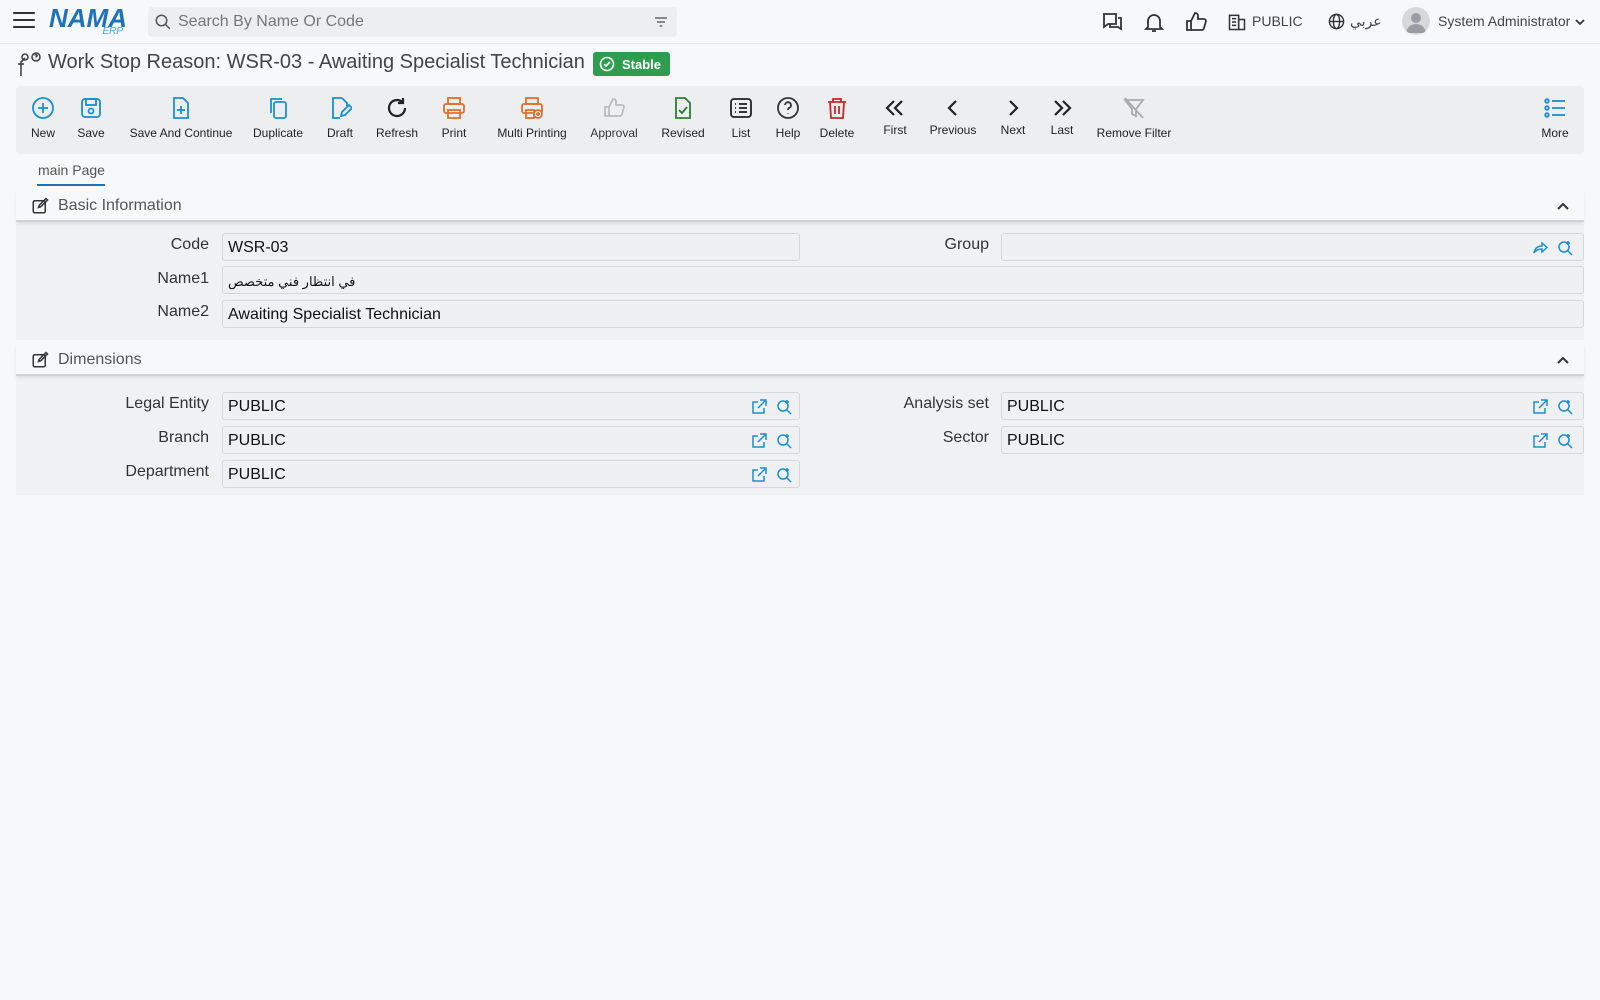 The image size is (1600, 1000). Describe the element at coordinates (788, 133) in the screenshot. I see `help-label: Help` at that location.